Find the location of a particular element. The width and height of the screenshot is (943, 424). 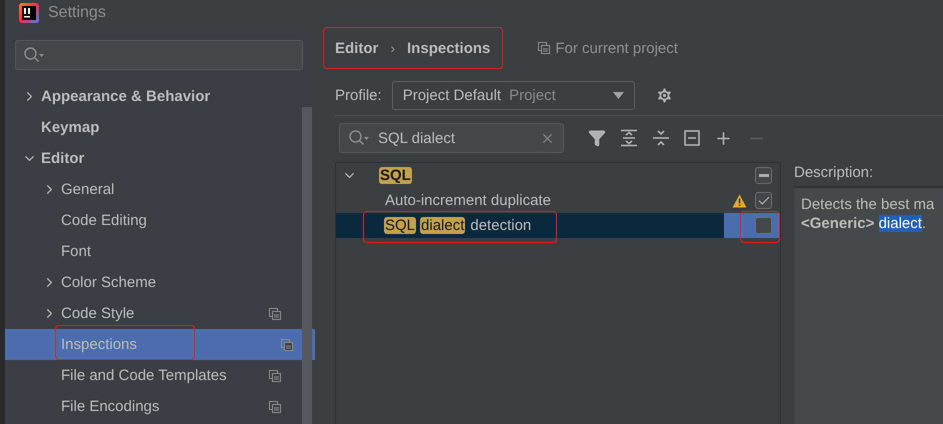

window-title: Settings is located at coordinates (77, 13).